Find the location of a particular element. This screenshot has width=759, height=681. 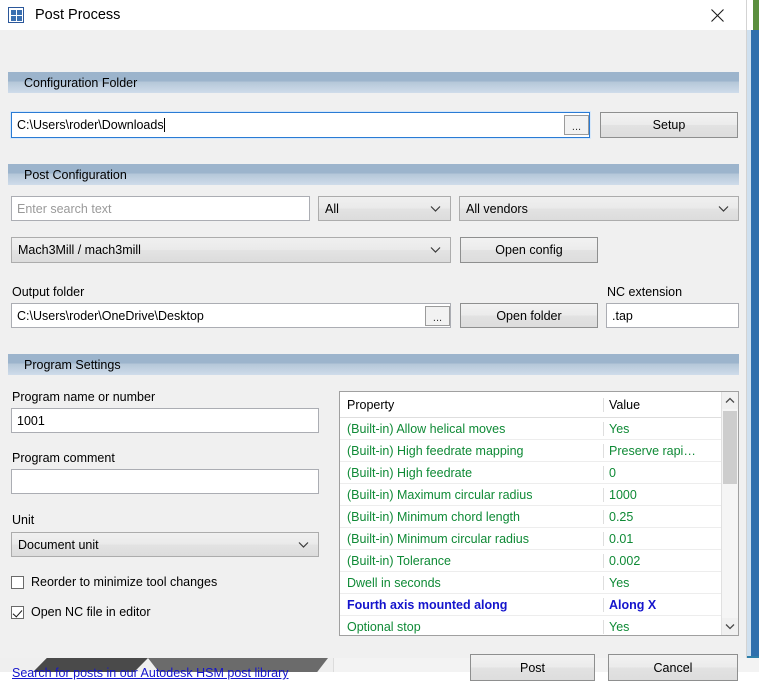

table-row: Fourth axis mounted along Along X is located at coordinates (539, 605).